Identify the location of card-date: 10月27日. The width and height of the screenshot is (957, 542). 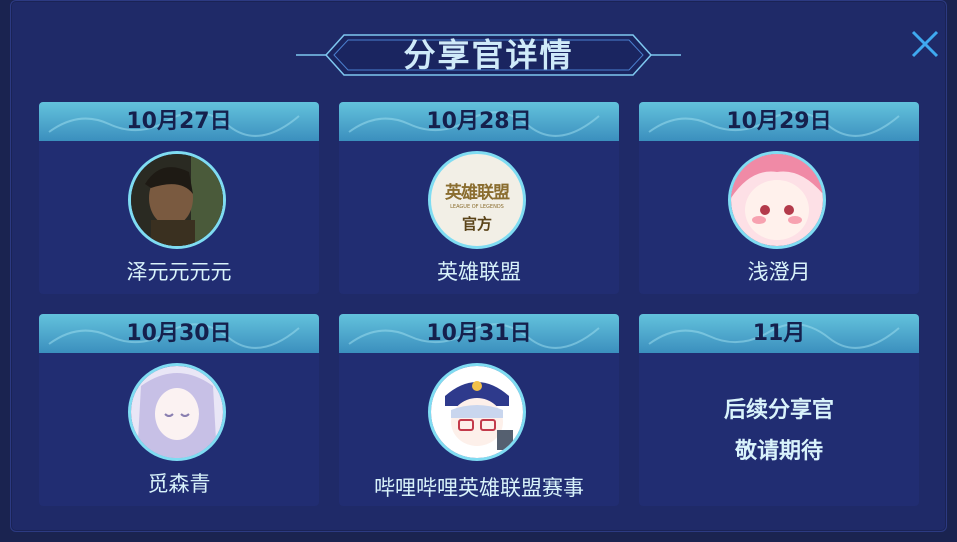
(179, 121).